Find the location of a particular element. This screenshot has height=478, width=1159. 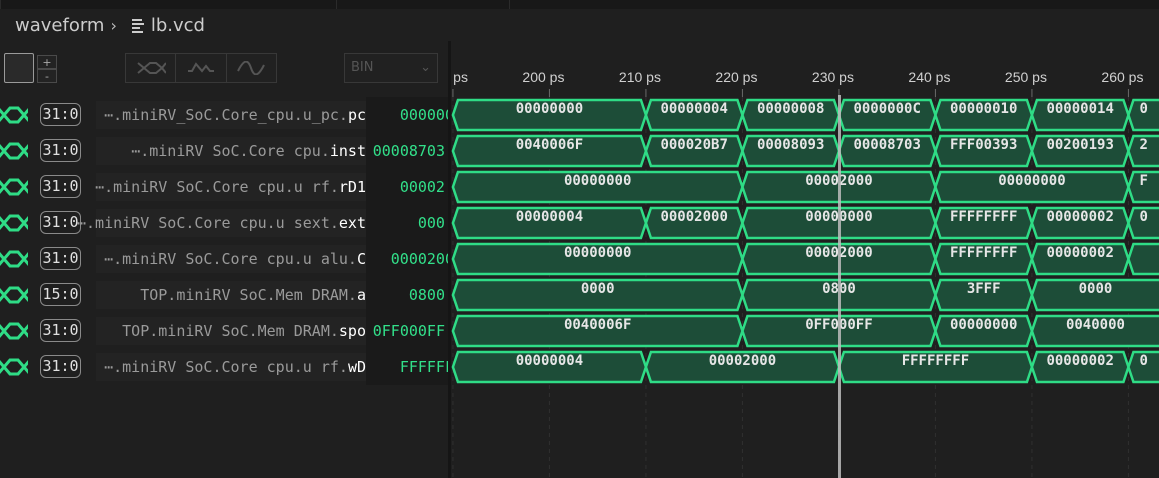

time-tick-label: 200 ps is located at coordinates (543, 77).